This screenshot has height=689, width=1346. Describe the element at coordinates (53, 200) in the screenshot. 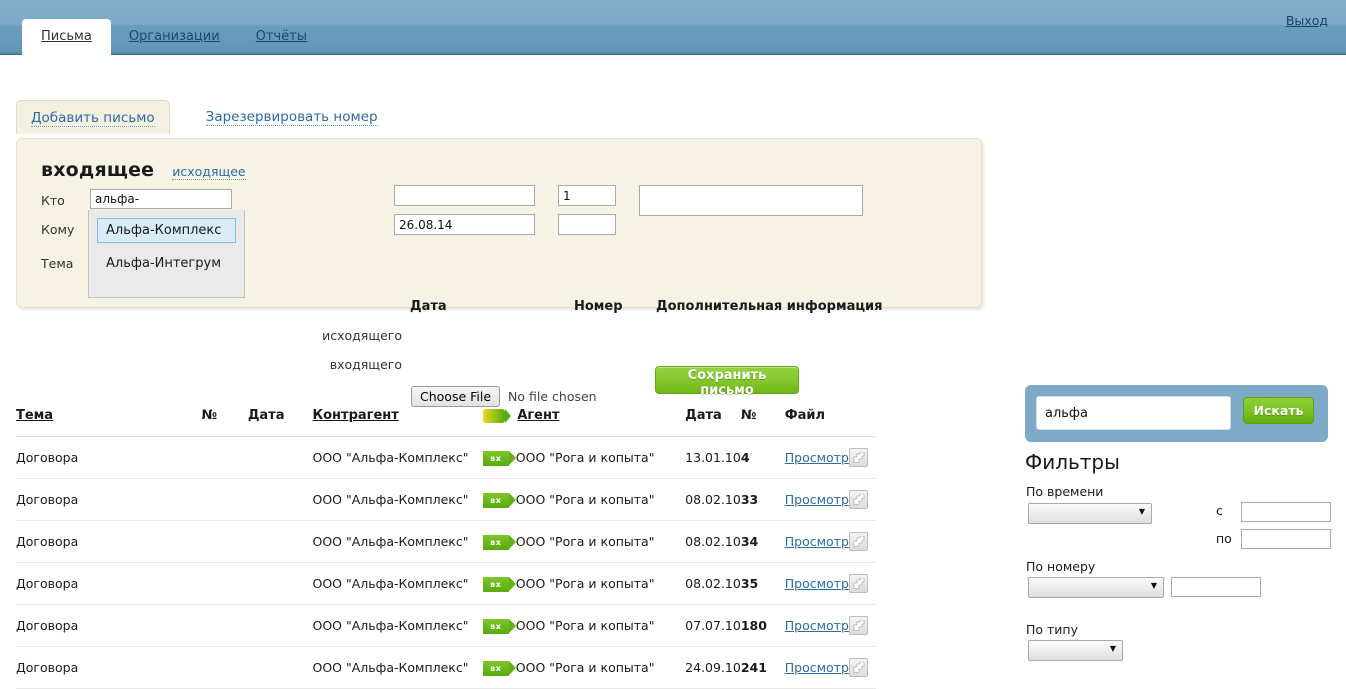

I see `label-kto: Кто` at that location.